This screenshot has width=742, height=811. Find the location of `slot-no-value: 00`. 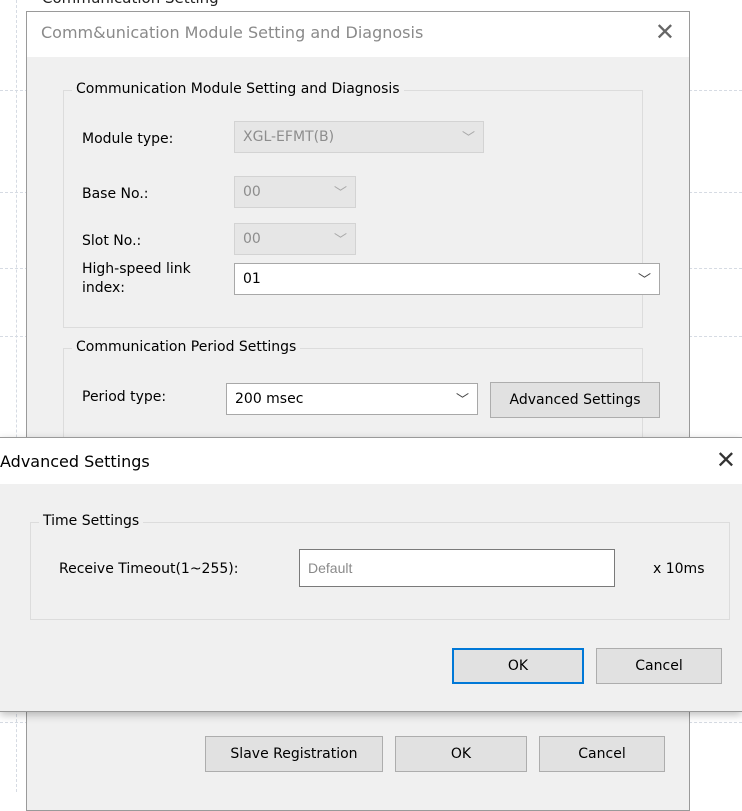

slot-no-value: 00 is located at coordinates (252, 239).